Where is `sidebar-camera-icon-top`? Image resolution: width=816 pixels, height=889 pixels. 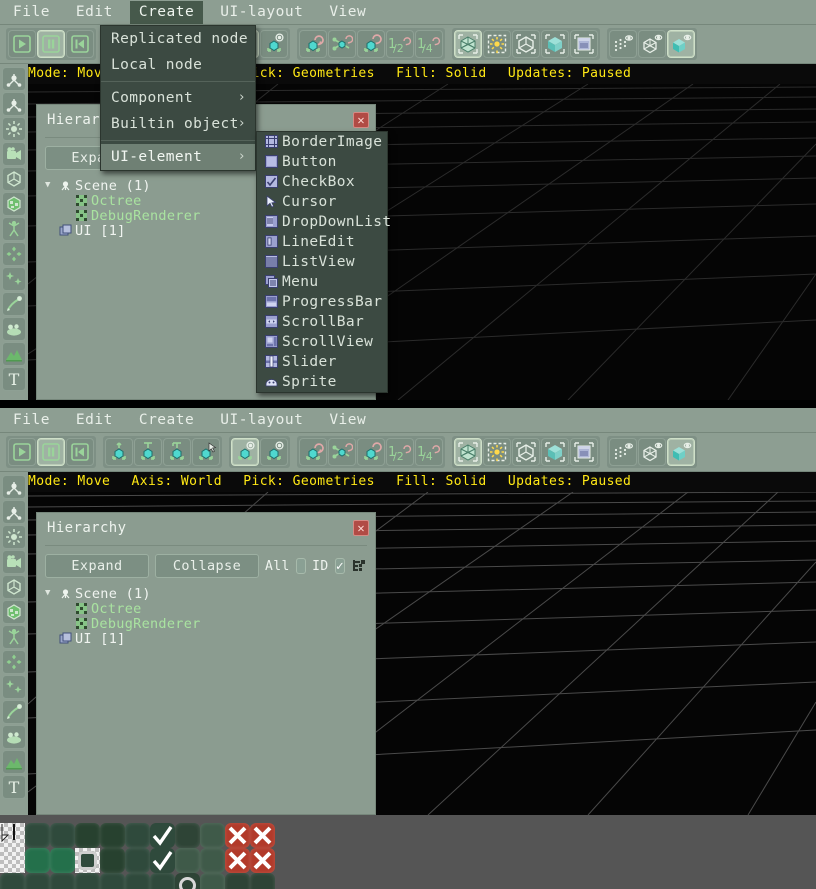 sidebar-camera-icon-top is located at coordinates (14, 154).